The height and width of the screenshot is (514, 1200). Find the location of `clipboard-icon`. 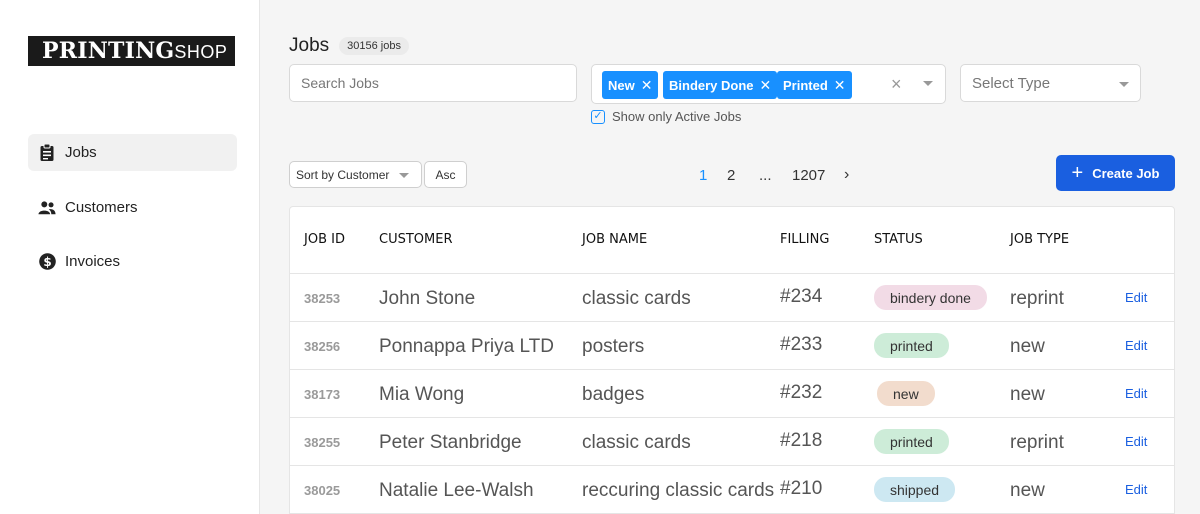

clipboard-icon is located at coordinates (47, 153).